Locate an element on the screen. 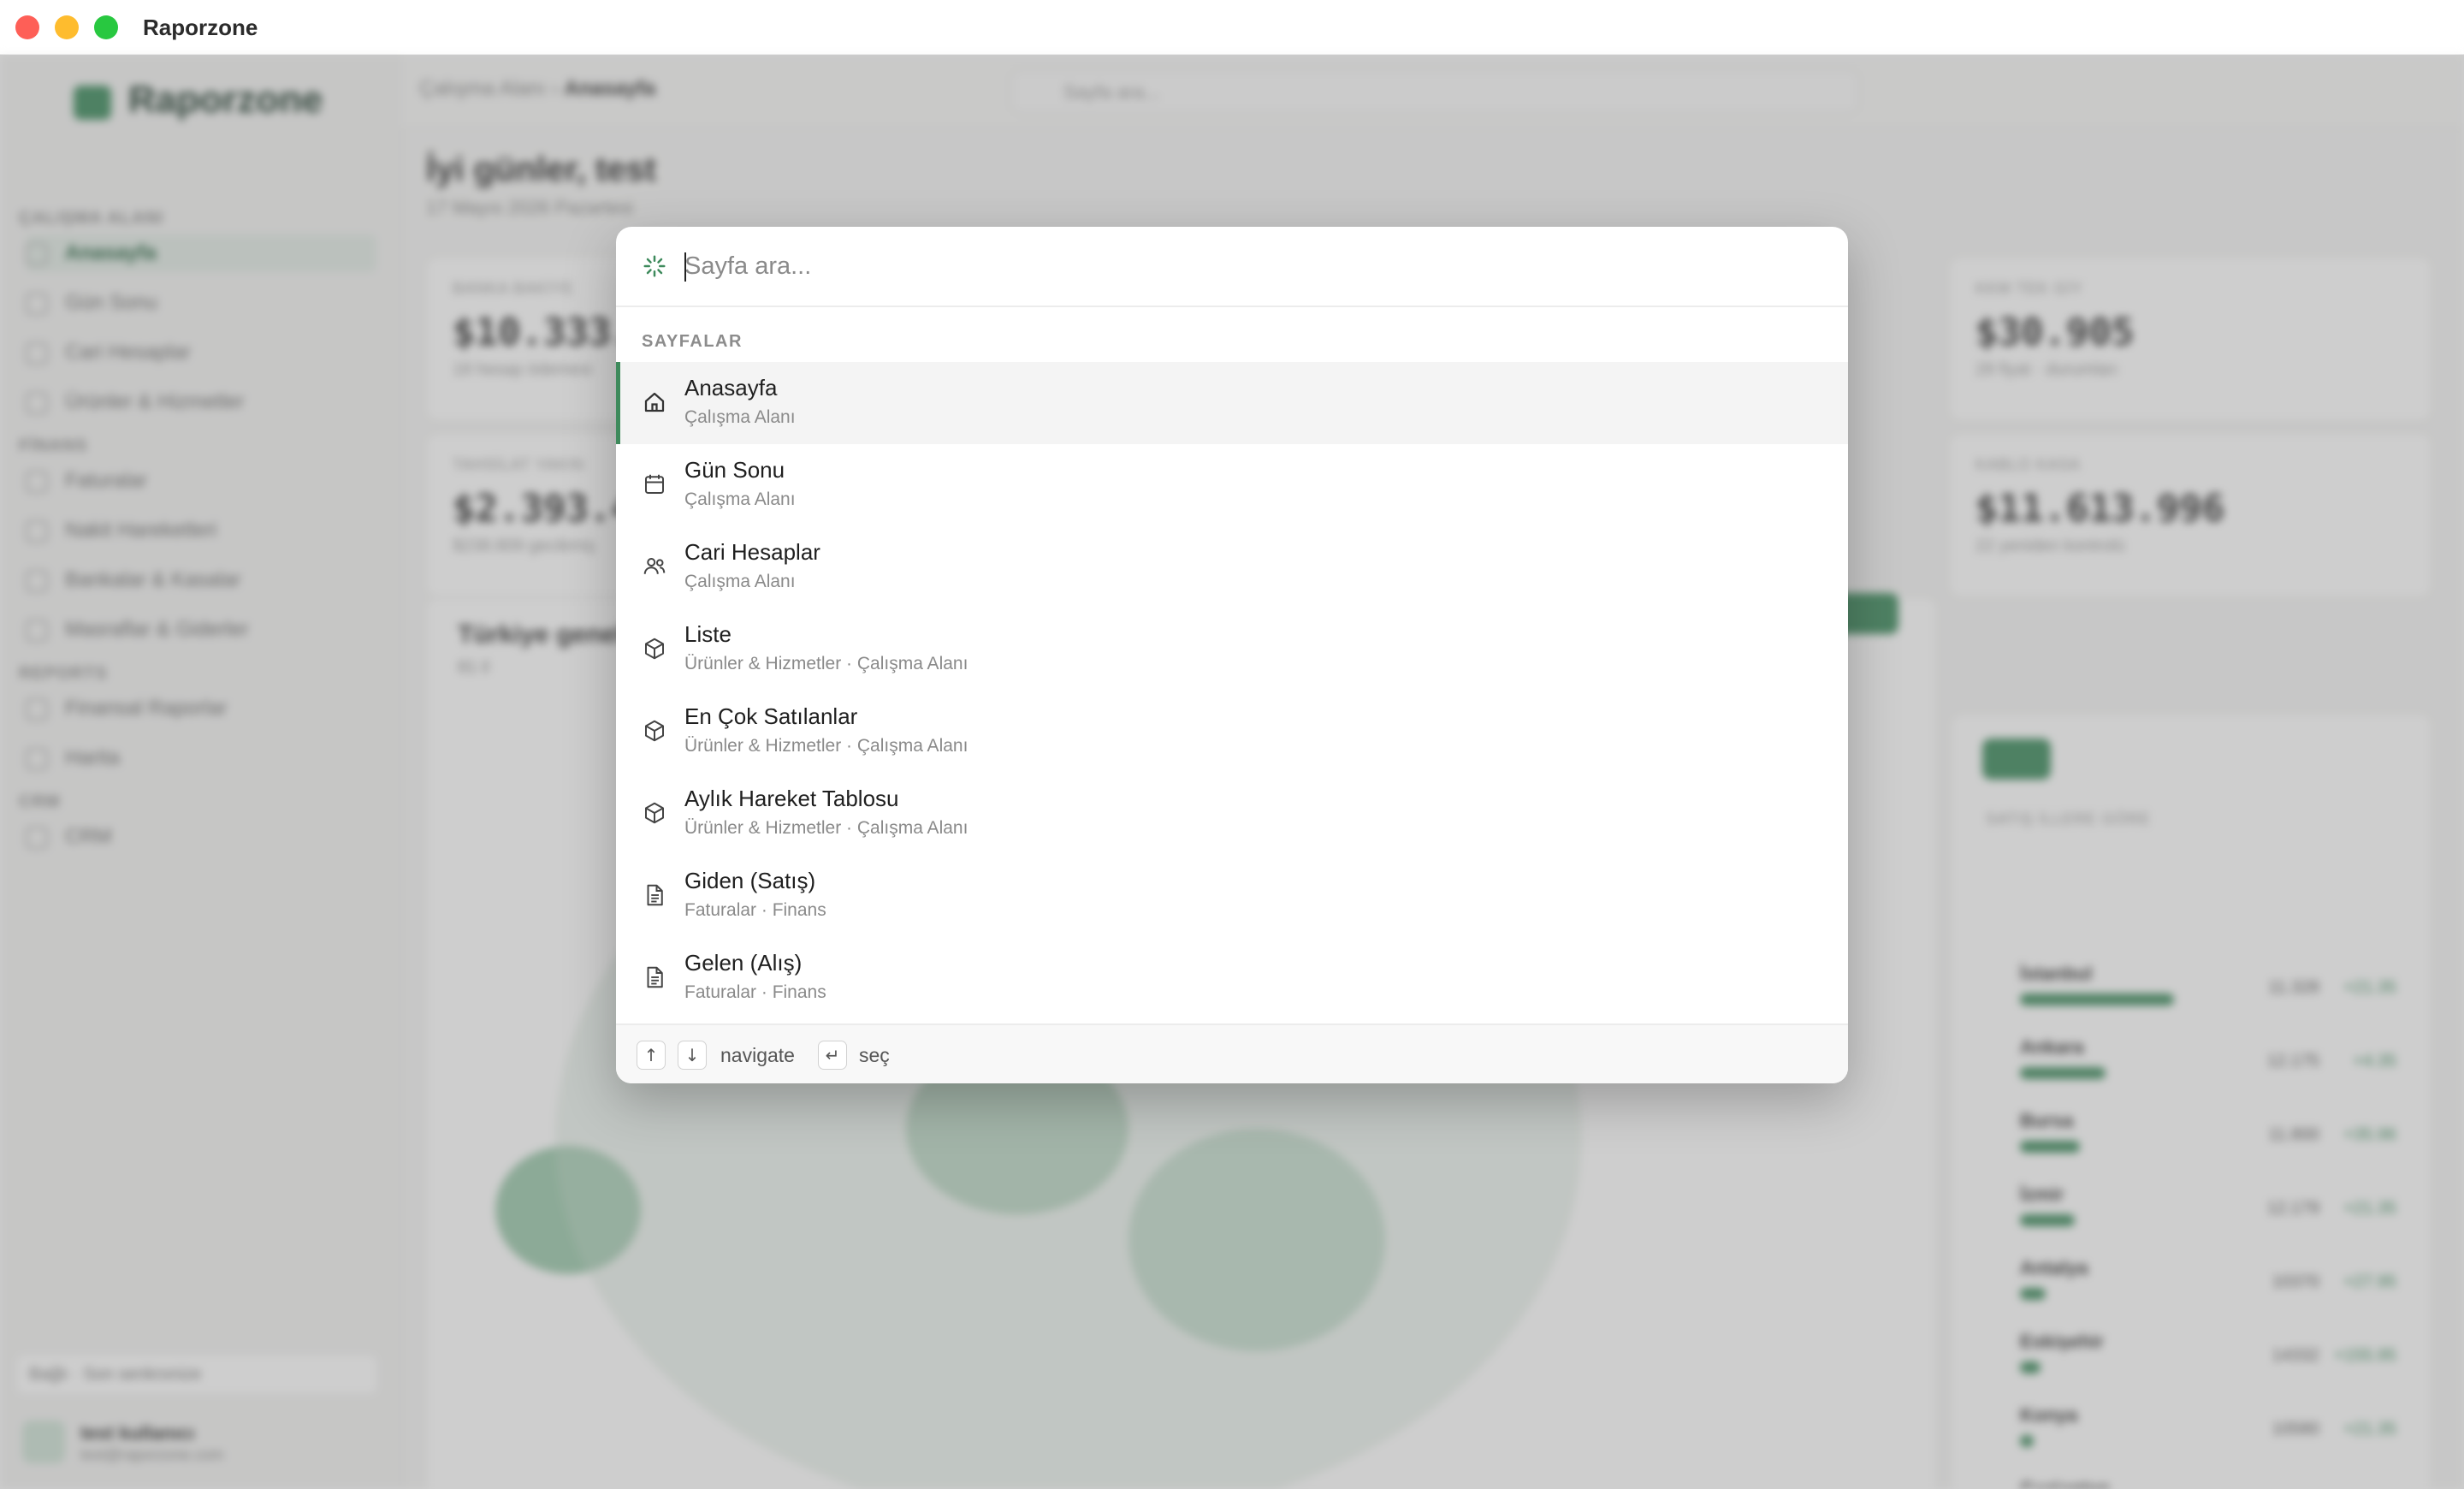 The width and height of the screenshot is (2464, 1489). palette-item: Anasayfa Çalışma Alanı is located at coordinates (1232, 403).